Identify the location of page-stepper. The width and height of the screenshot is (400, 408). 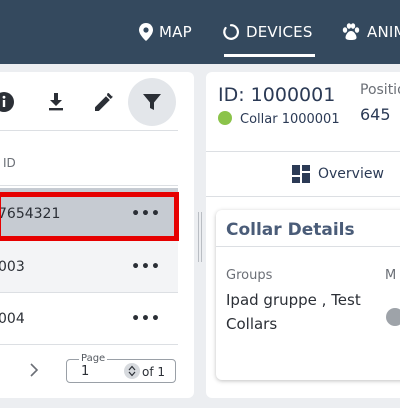
(132, 371).